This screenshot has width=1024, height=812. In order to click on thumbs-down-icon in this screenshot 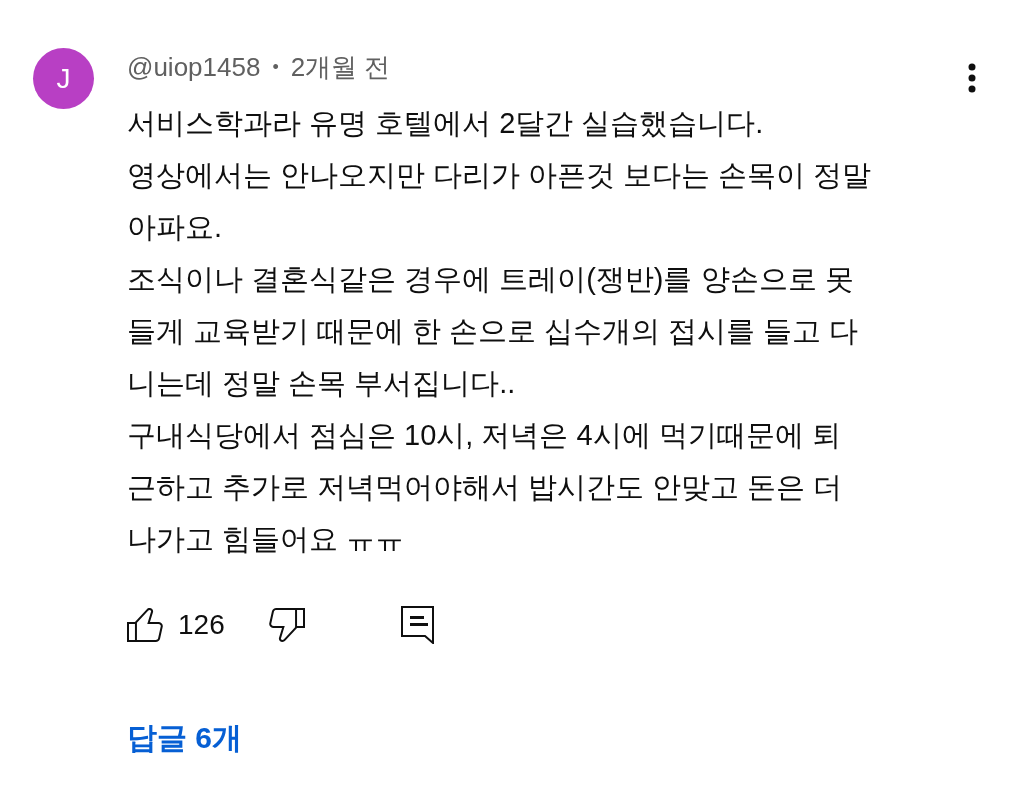, I will do `click(286, 625)`.